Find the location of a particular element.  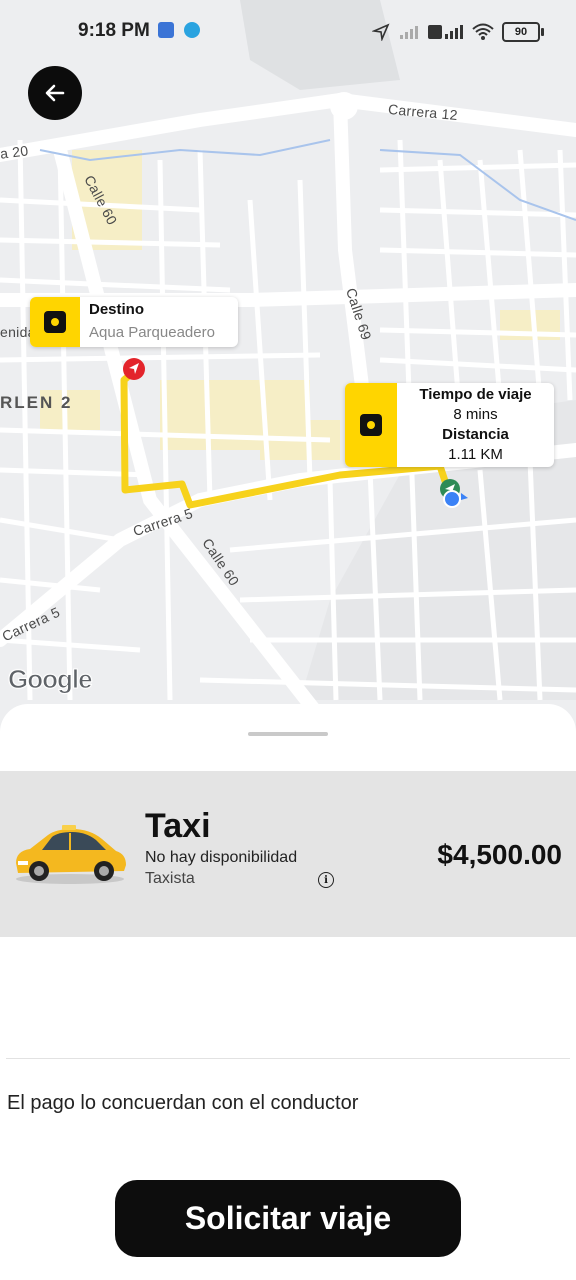

telegram-icon is located at coordinates (192, 30).